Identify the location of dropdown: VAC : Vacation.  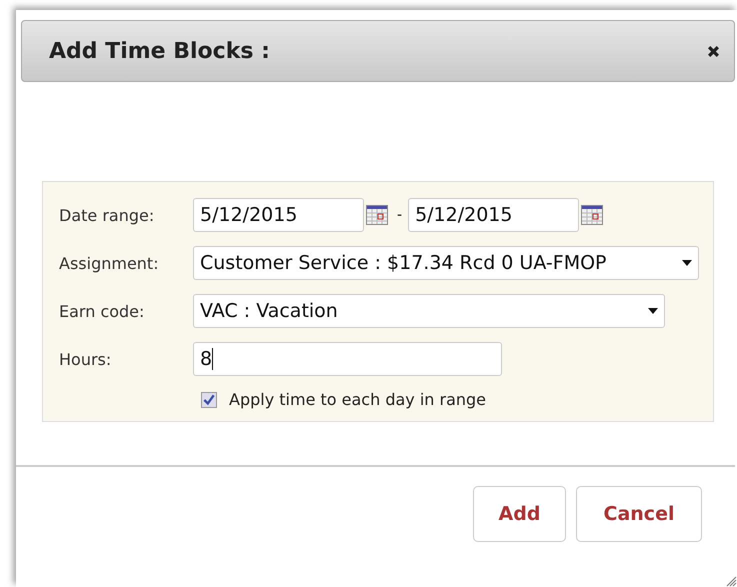
(429, 311).